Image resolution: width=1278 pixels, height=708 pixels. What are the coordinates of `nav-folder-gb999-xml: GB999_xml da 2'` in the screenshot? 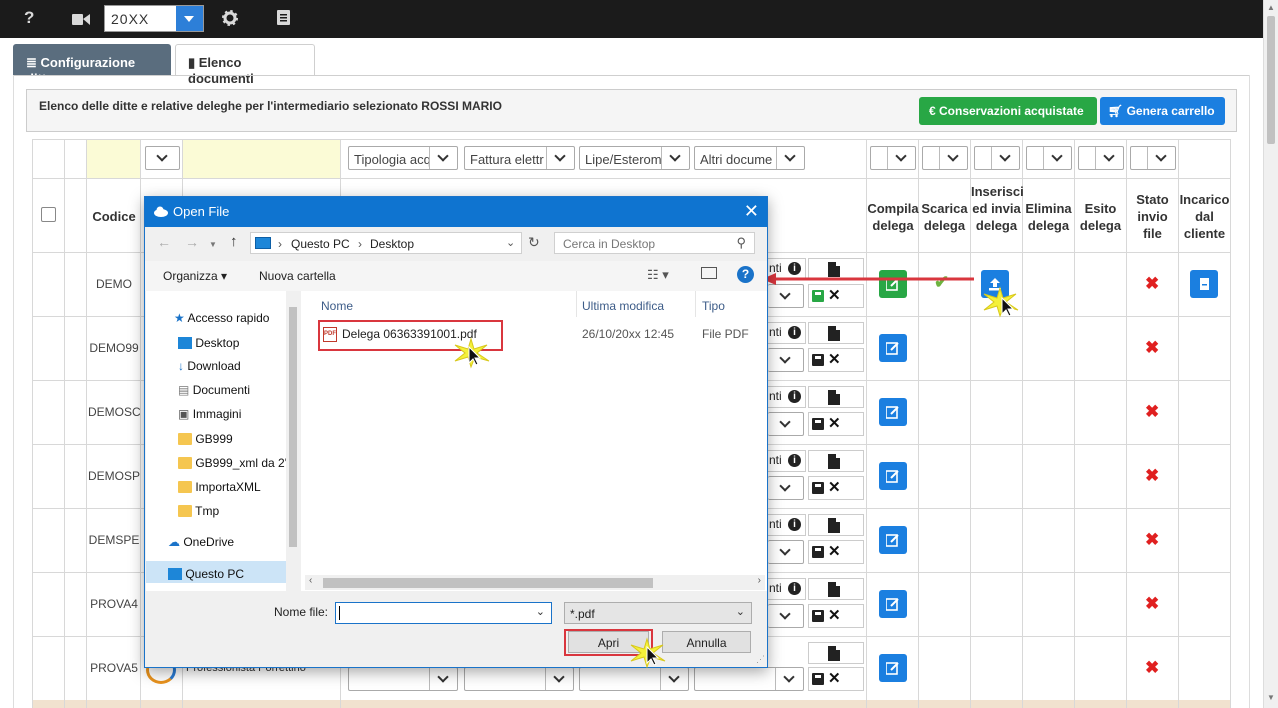 It's located at (232, 462).